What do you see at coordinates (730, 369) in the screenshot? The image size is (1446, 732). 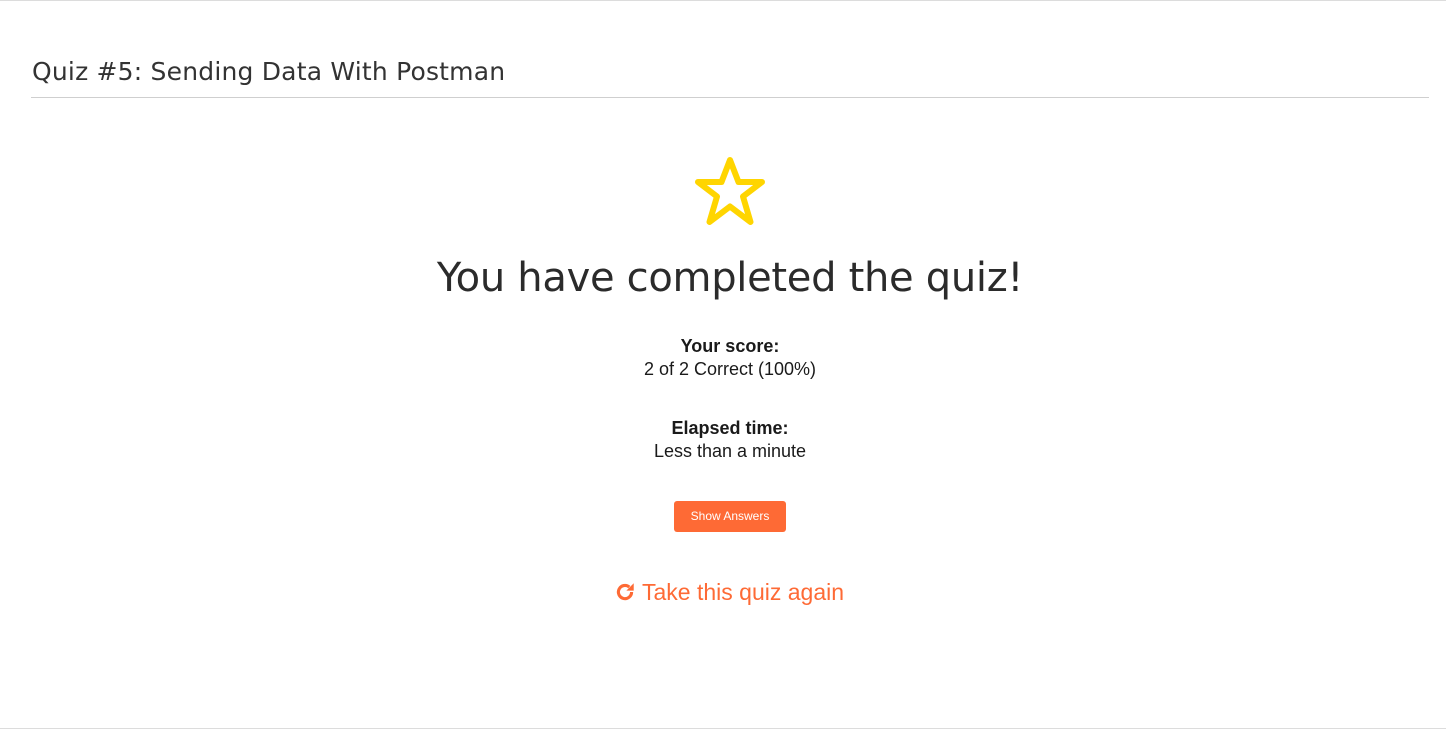 I see `score-value: 2 of 2 Correct (100%)` at bounding box center [730, 369].